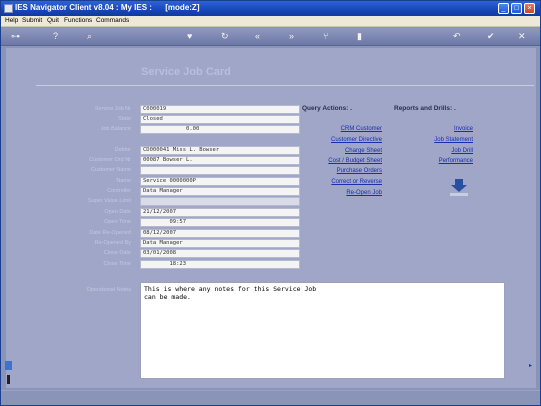  Describe the element at coordinates (270, 37) in the screenshot. I see `toolbar: ⊶ ? ⌕ ♥ ↻ « » ⑂ ▮ ↶ ✔ ✕` at that location.